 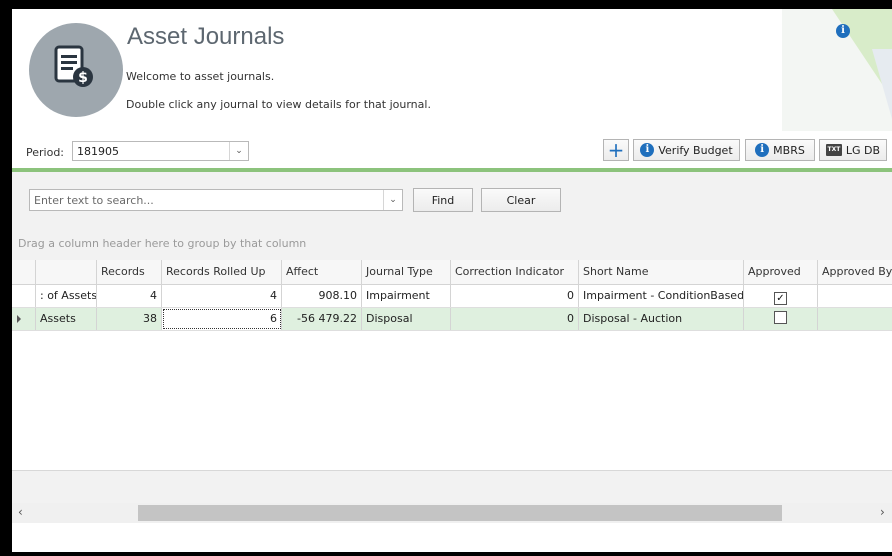 I want to click on column-header-correction-indicator: Correction Indicator, so click(x=515, y=272).